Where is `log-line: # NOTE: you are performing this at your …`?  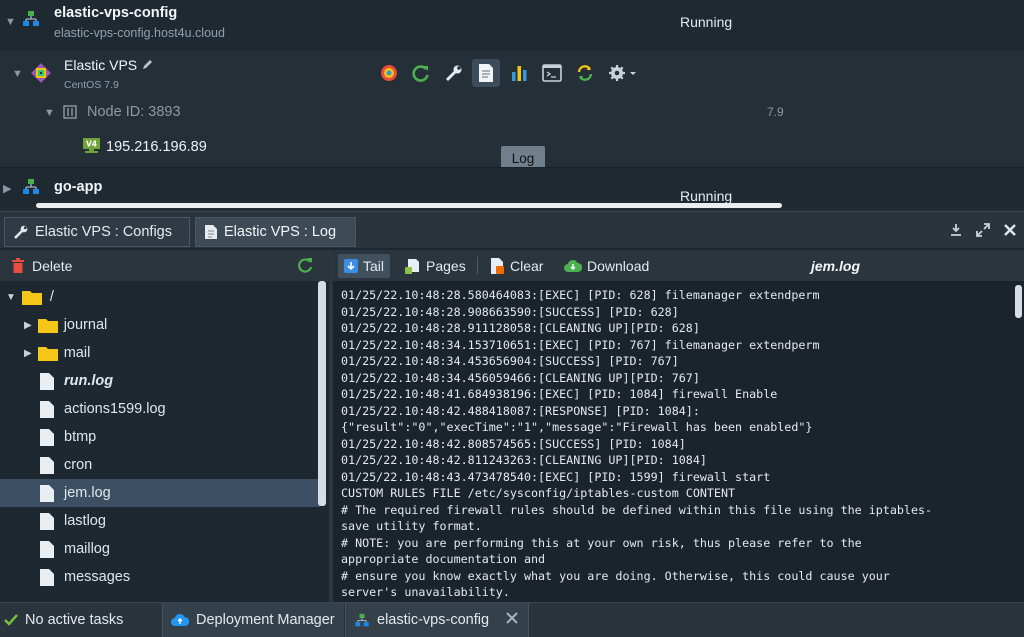 log-line: # NOTE: you are performing this at your … is located at coordinates (601, 542).